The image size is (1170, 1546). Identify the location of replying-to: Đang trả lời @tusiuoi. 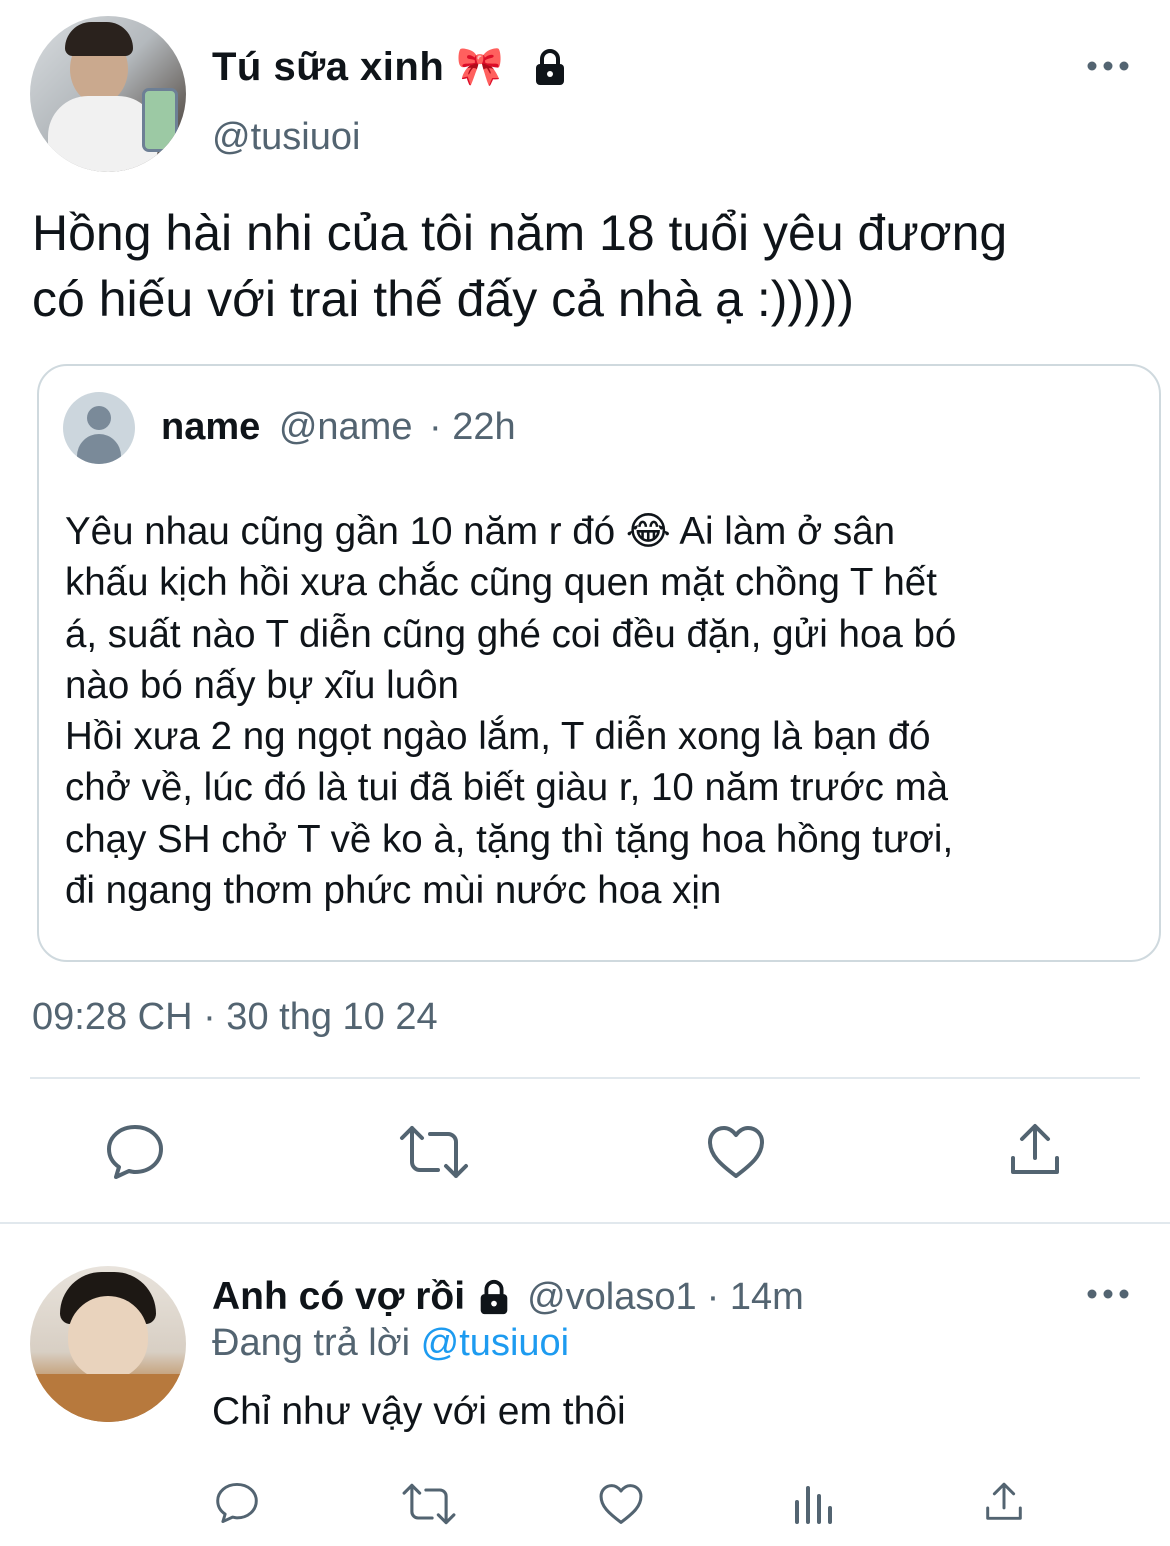
(390, 1343).